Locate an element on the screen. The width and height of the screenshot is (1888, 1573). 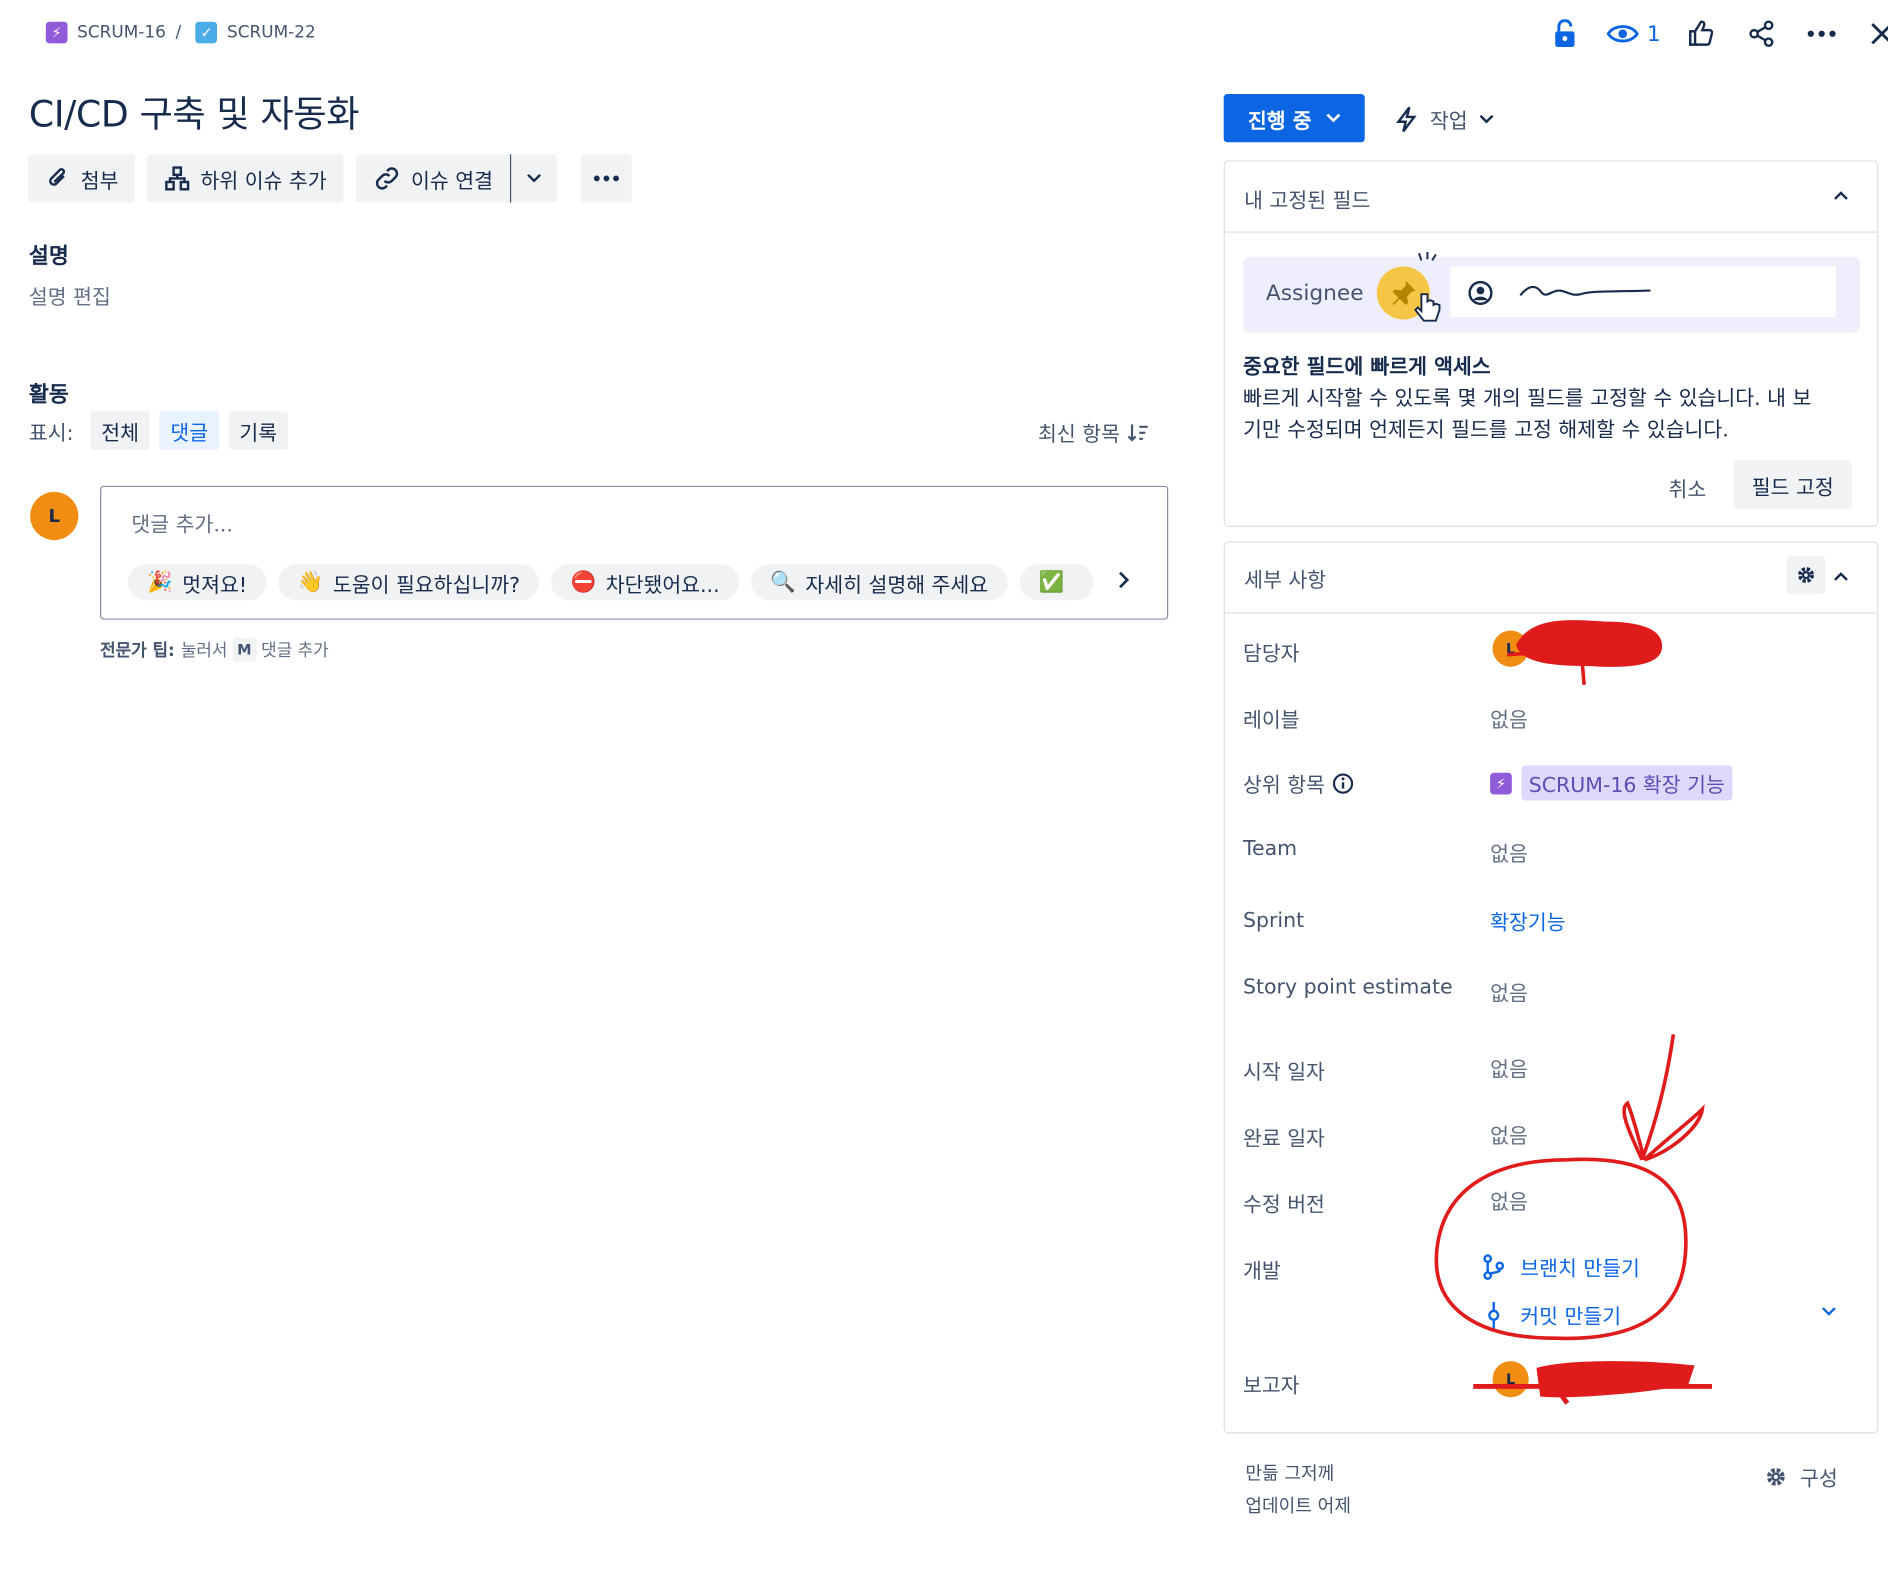
annotation-overlay is located at coordinates (1573, 1012).